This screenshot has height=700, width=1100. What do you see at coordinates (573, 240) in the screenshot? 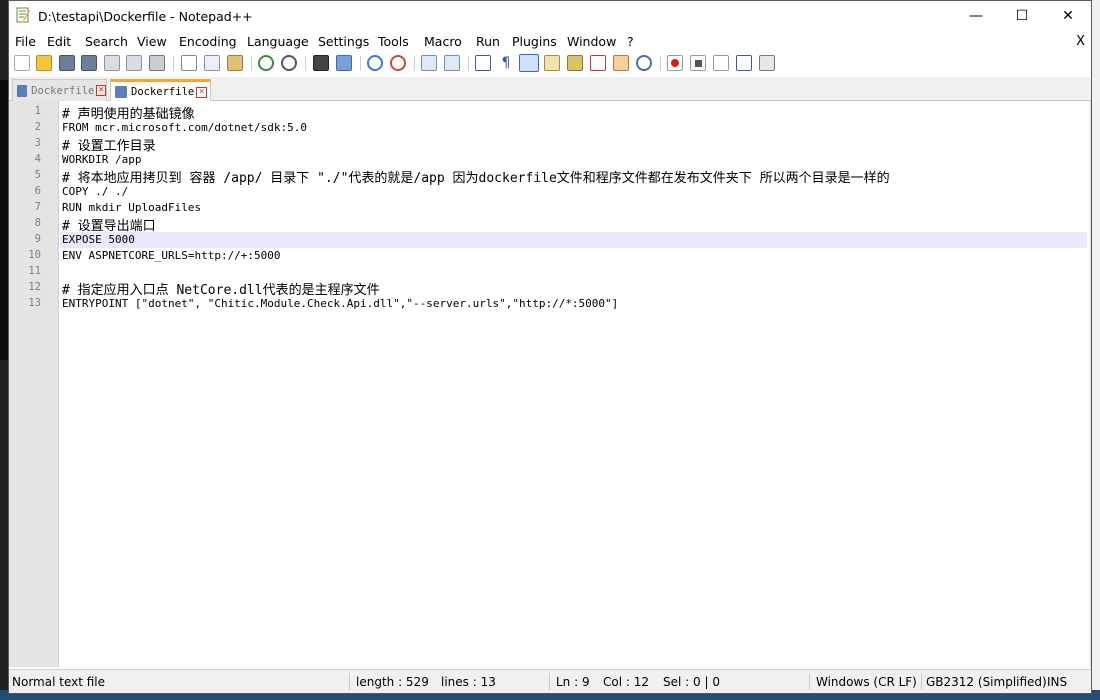
I see `current-line-highlight` at bounding box center [573, 240].